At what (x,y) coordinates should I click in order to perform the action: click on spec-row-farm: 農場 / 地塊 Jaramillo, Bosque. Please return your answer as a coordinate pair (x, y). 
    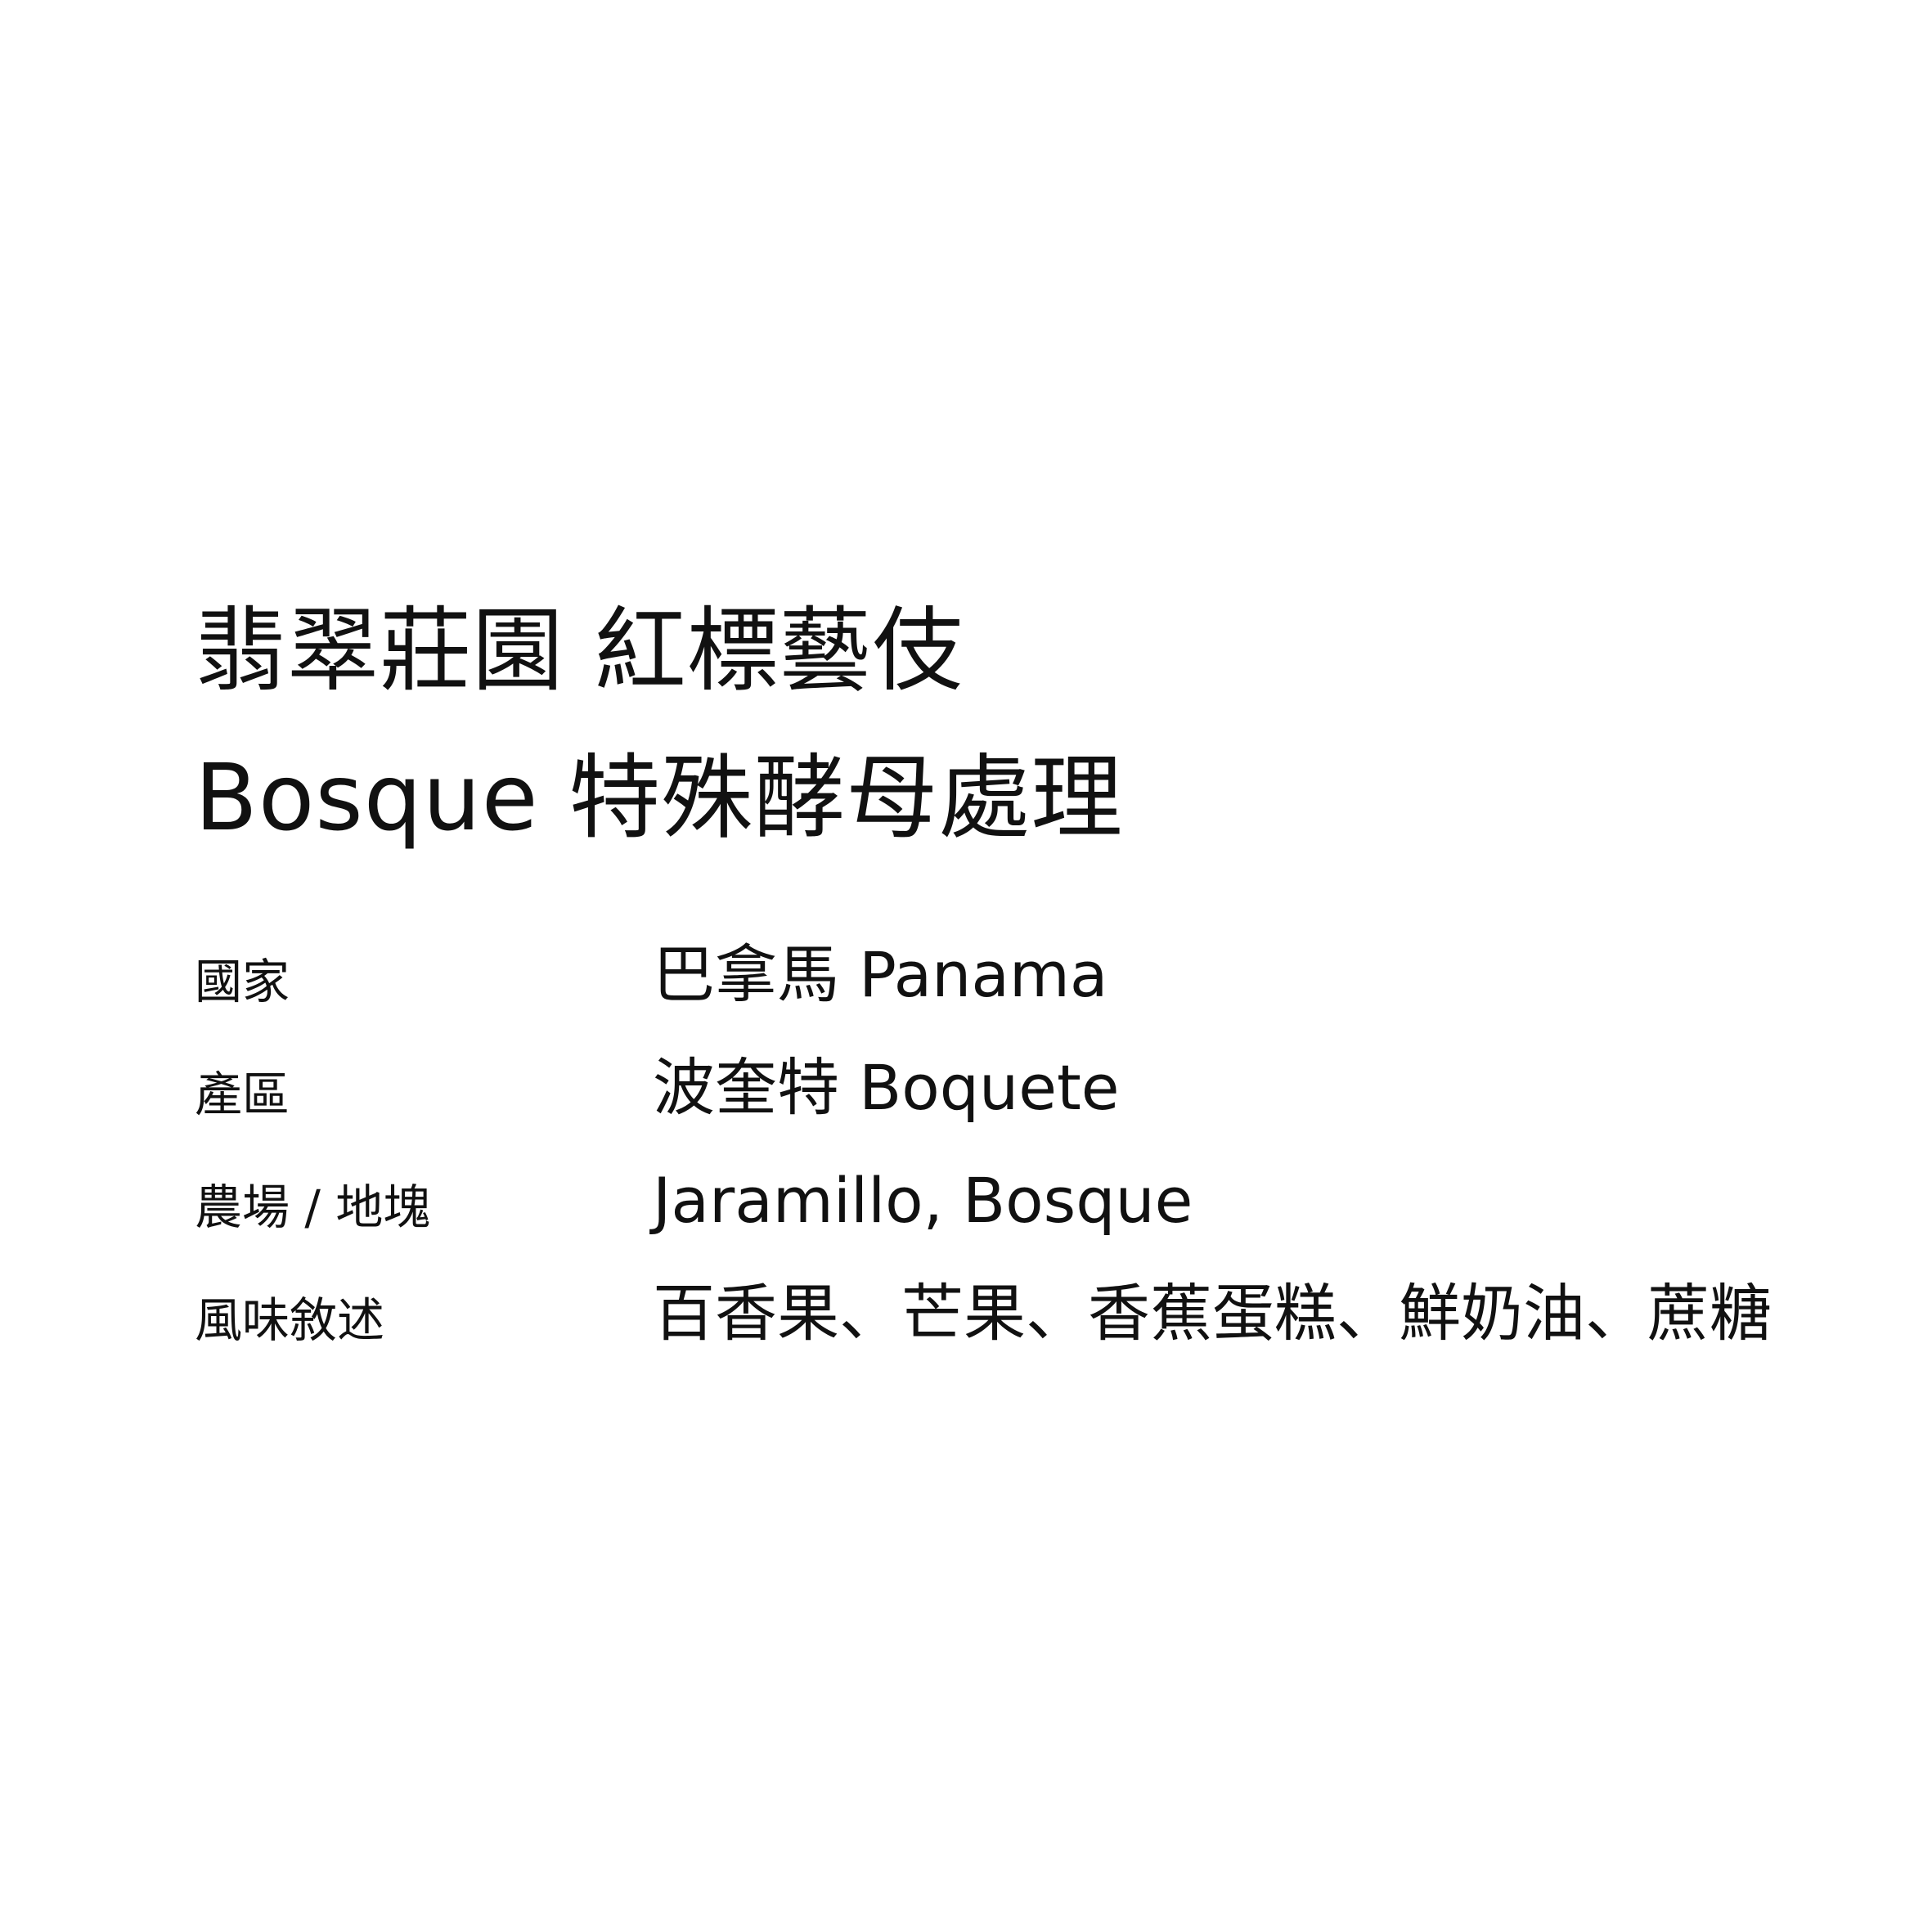
    Looking at the image, I should click on (1013, 1214).